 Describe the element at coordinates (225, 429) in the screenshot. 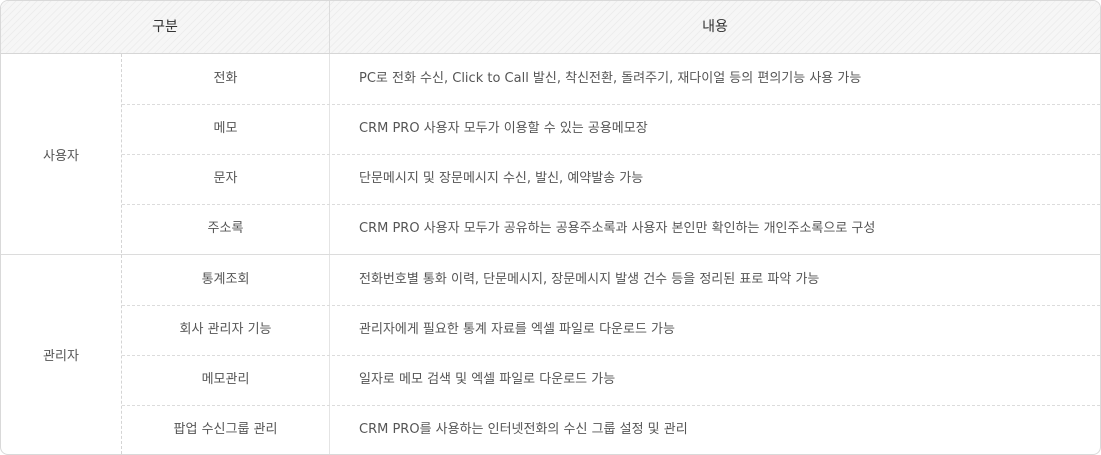

I see `row-category: 팝업 수신그룹 관리` at that location.